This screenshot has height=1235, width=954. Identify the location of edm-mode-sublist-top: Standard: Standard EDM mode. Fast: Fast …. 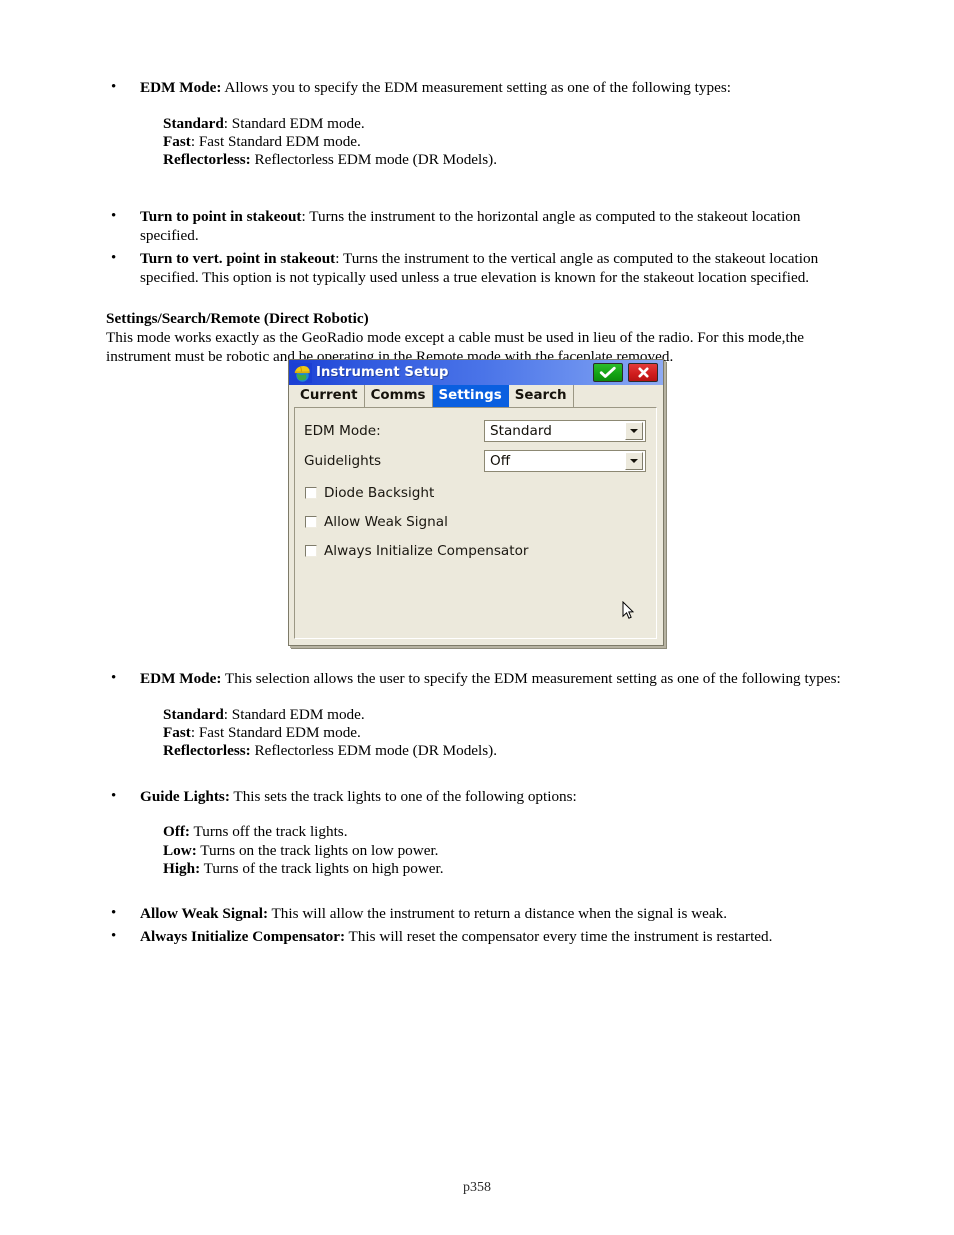
(505, 142).